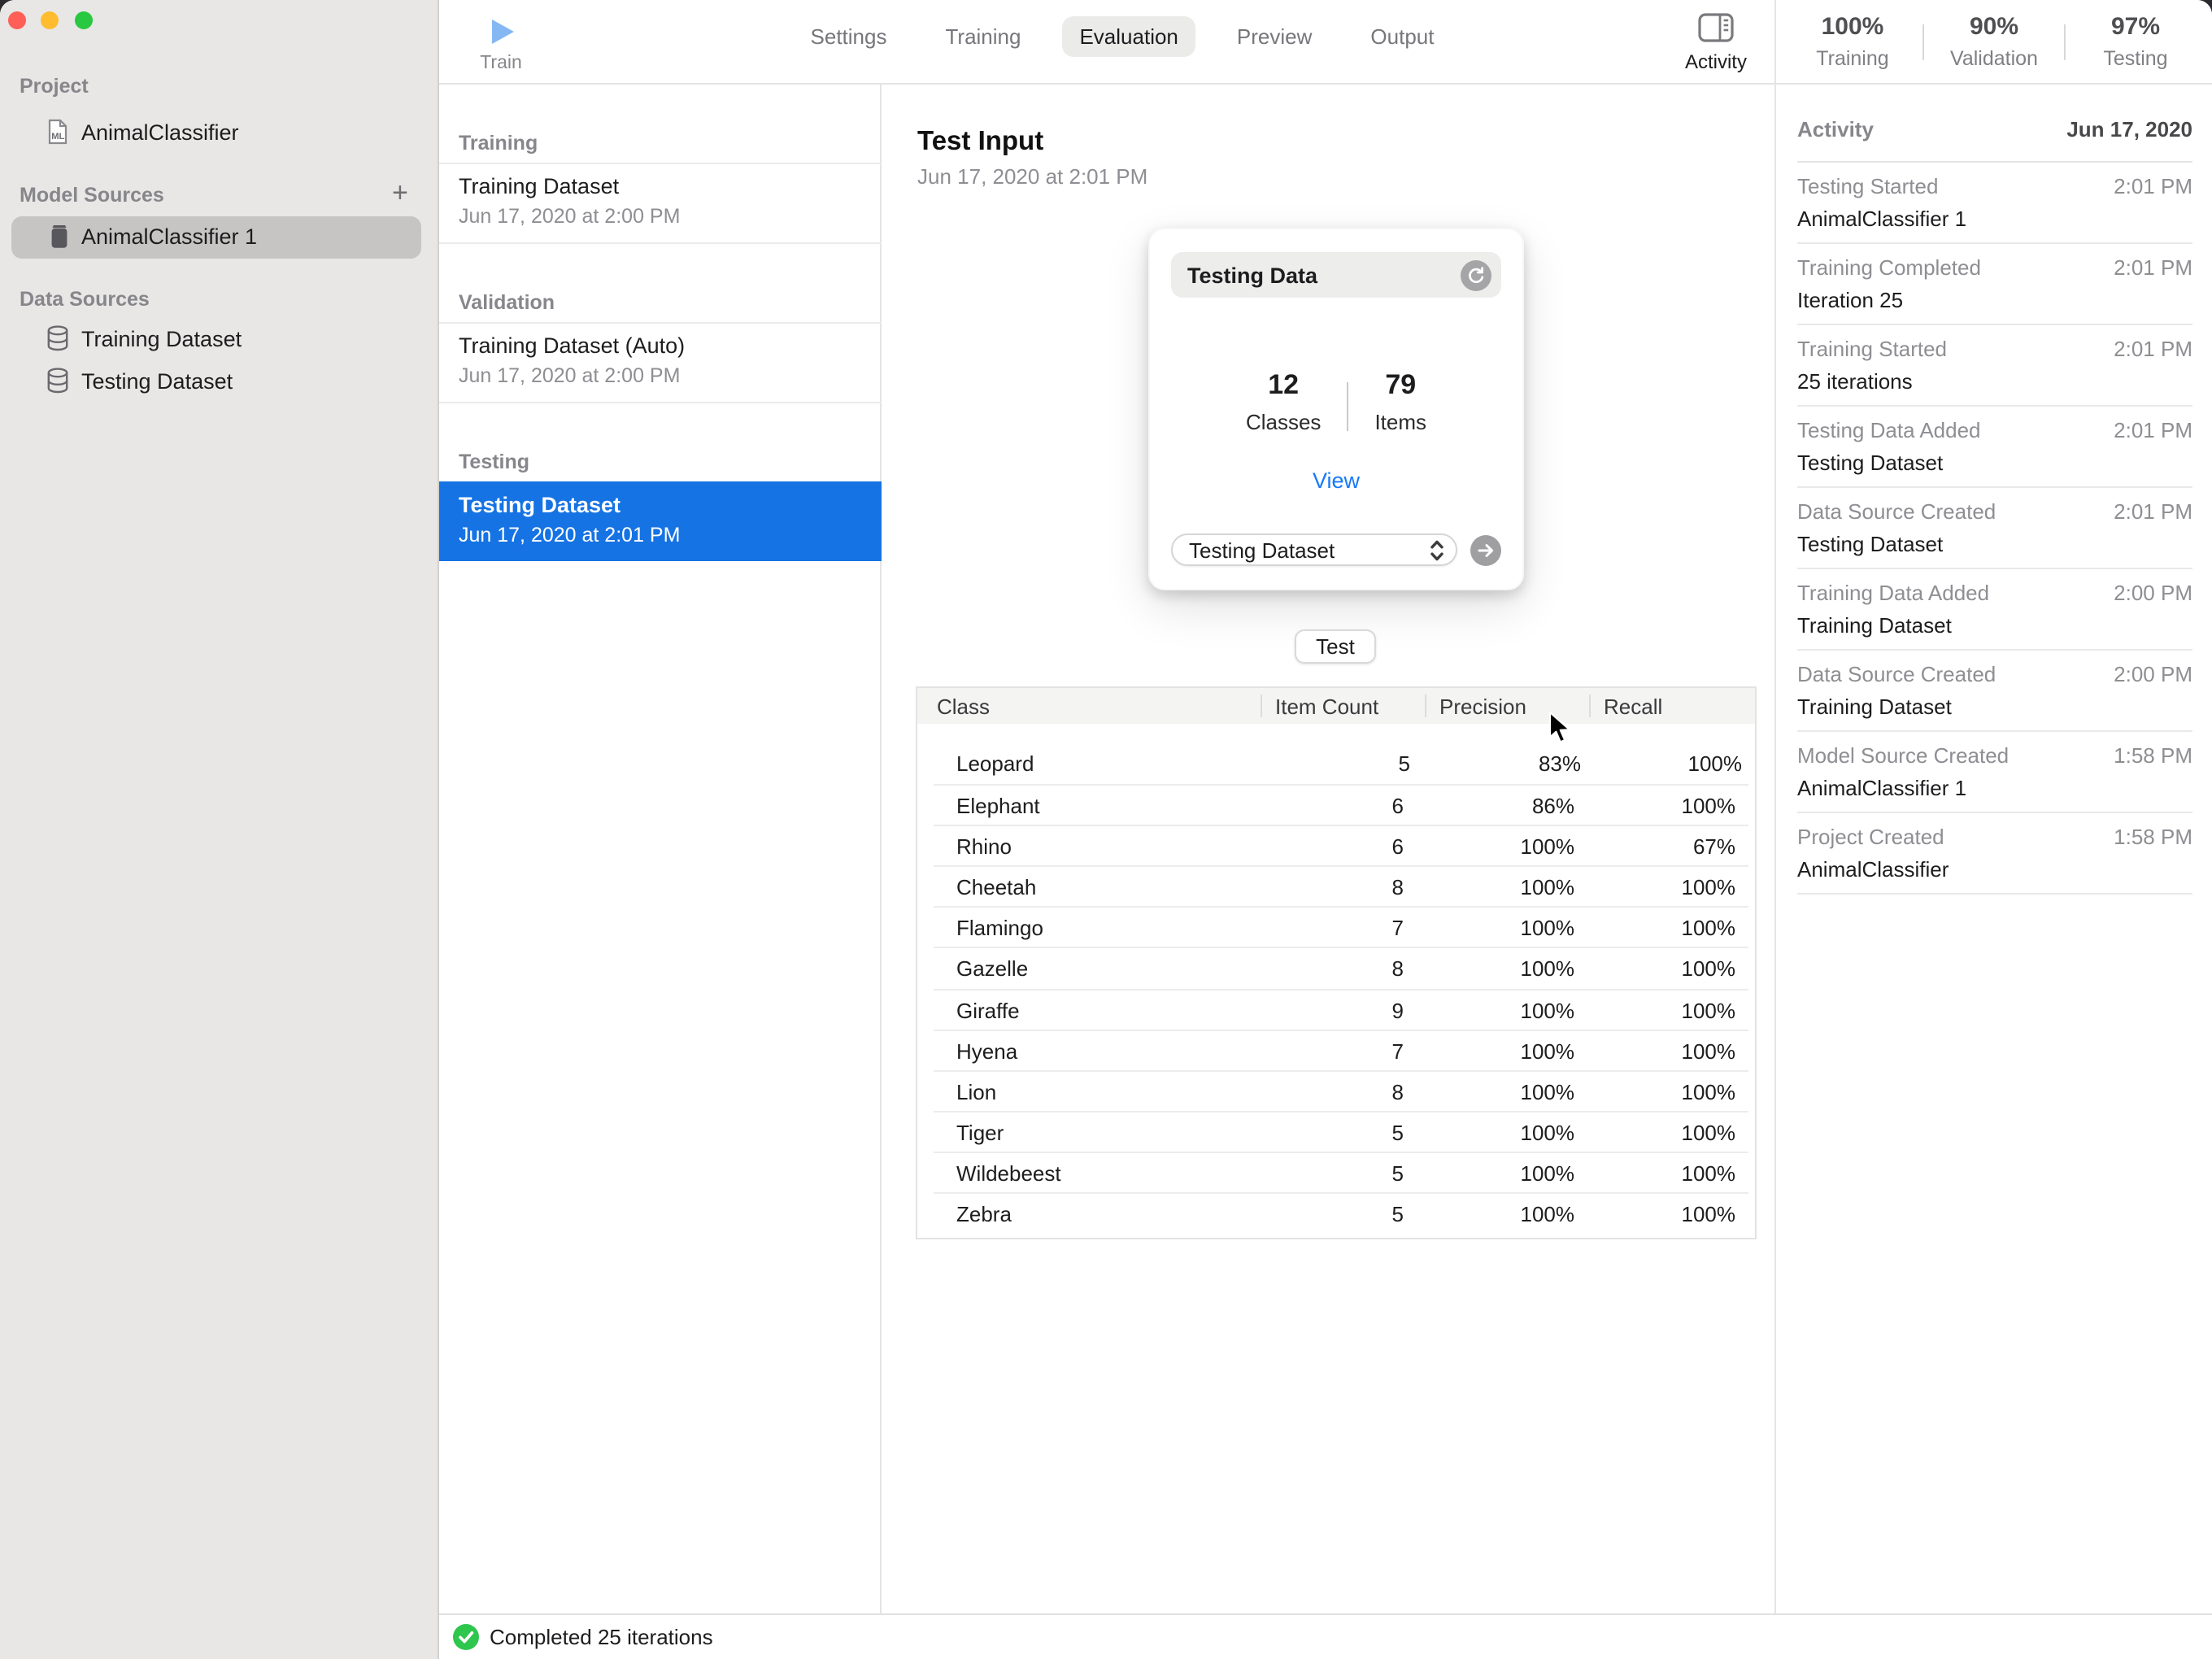 The image size is (2212, 1659). What do you see at coordinates (1008, 1173) in the screenshot?
I see `cell-class: Wildebeest` at bounding box center [1008, 1173].